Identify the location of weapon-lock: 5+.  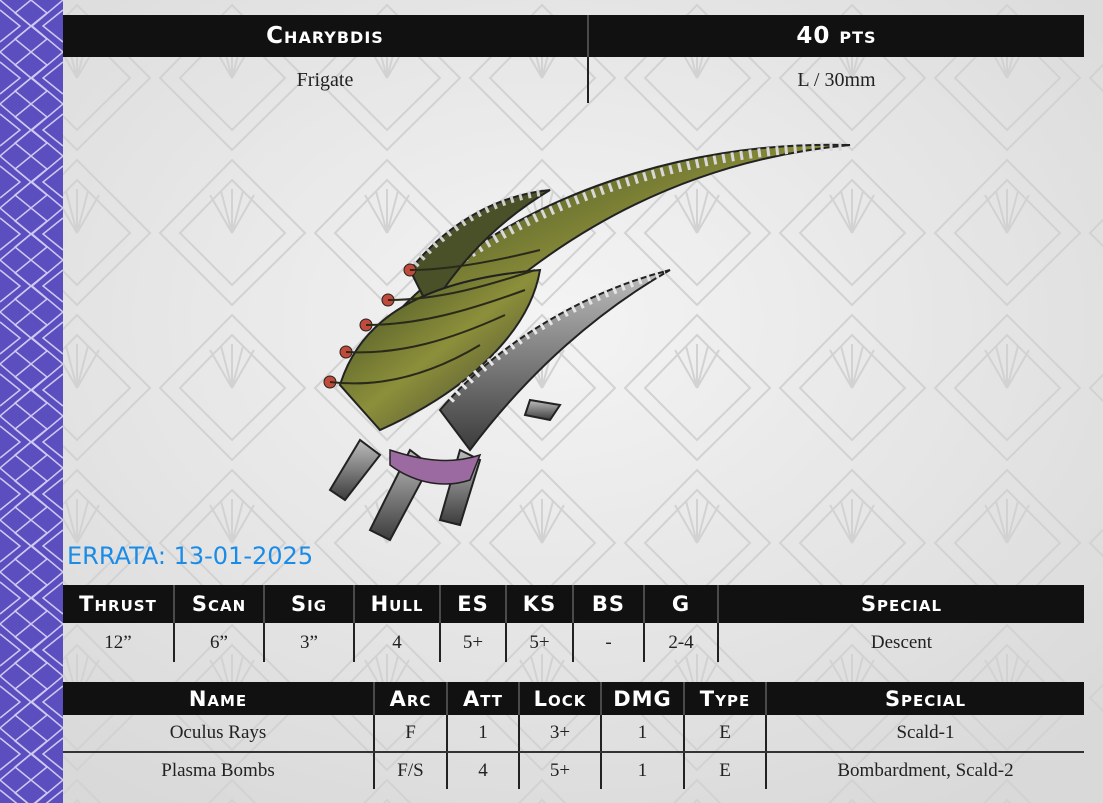
(559, 770).